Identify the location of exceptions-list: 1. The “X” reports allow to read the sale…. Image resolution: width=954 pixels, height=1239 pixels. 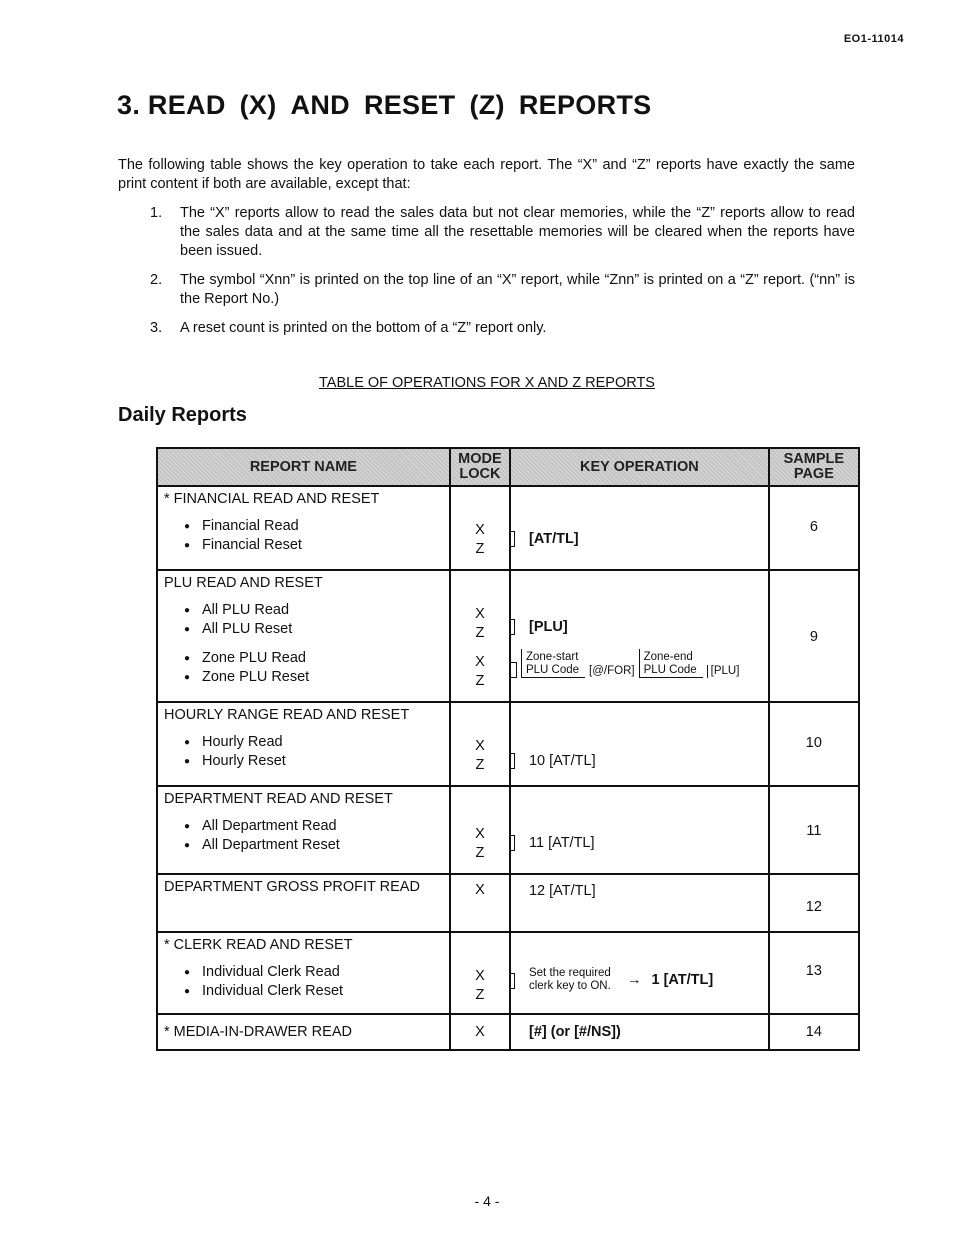
(502, 276).